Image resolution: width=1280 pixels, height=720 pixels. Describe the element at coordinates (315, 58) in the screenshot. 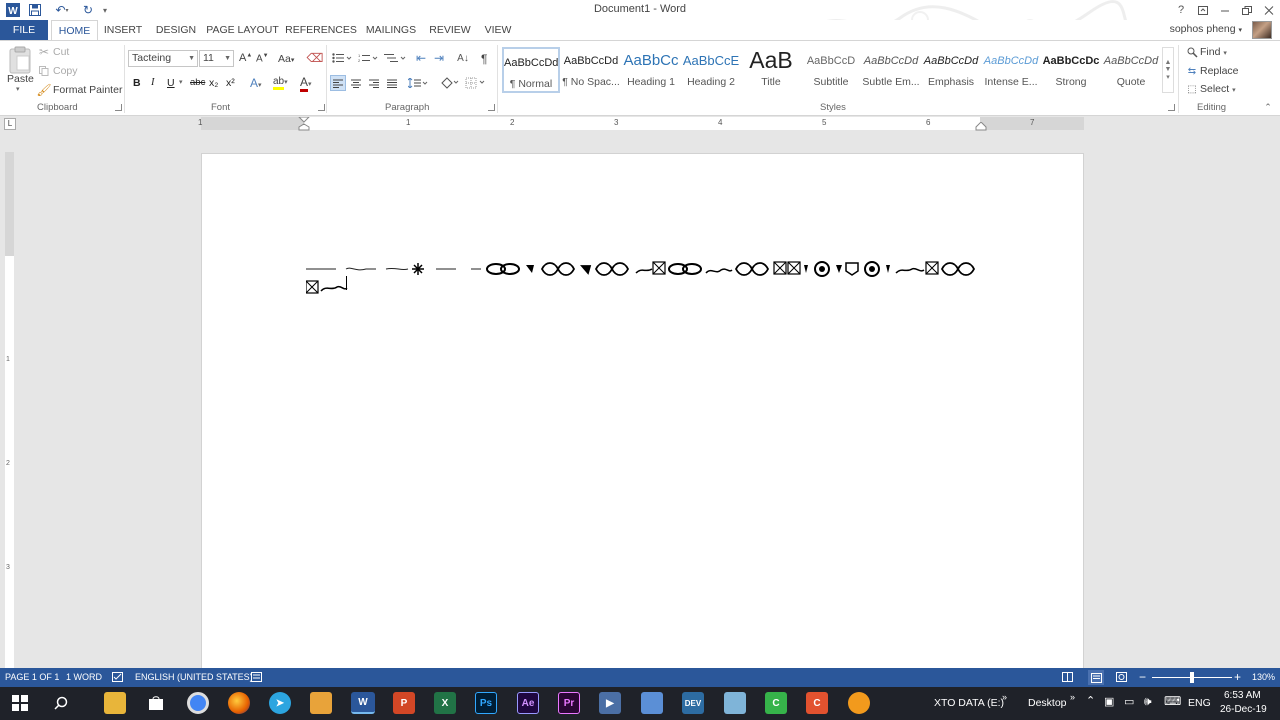

I see `clear-formatting-icon: ⌫` at that location.